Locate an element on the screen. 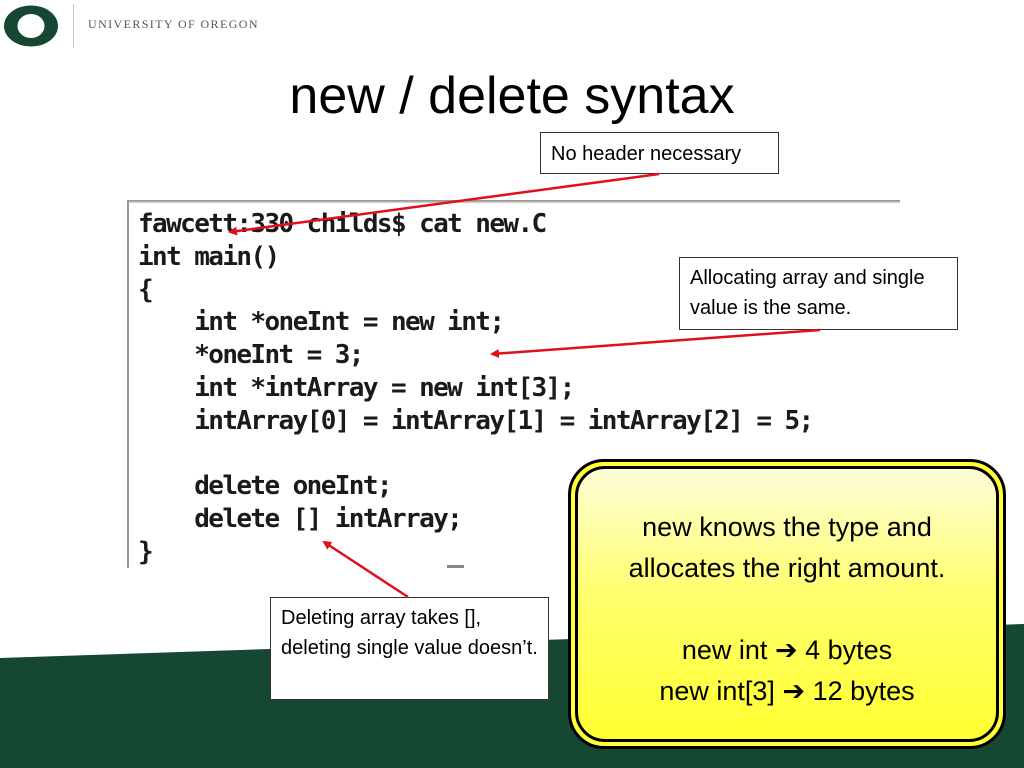 The image size is (1024, 768). summary-line-3-prefix: new int is located at coordinates (728, 650).